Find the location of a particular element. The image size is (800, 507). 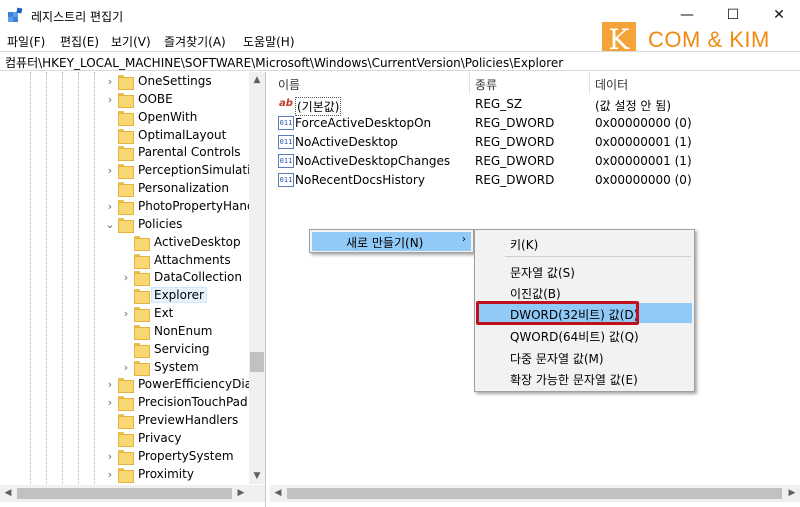

tree-vertical-scrollbar: ▲ ▼ is located at coordinates (257, 278).